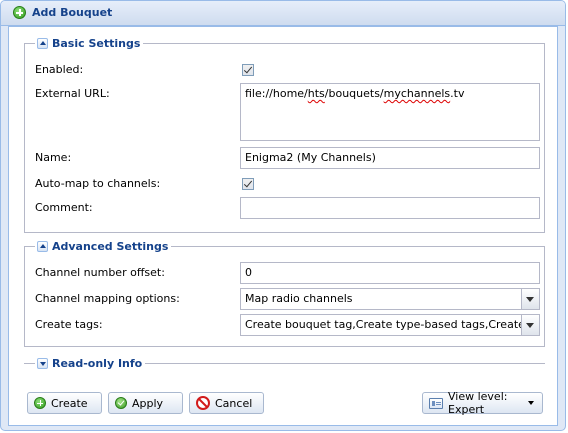 The width and height of the screenshot is (568, 433). What do you see at coordinates (40, 403) in the screenshot?
I see `plus-icon` at bounding box center [40, 403].